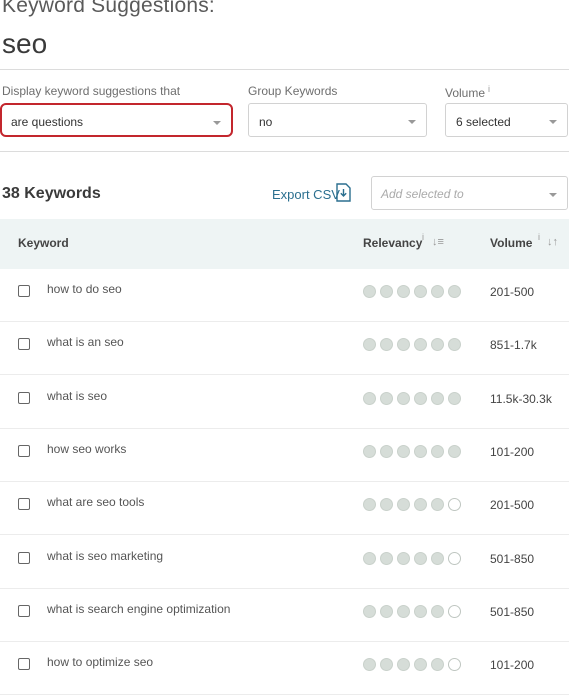 The image size is (569, 695). Describe the element at coordinates (139, 608) in the screenshot. I see `keyword-cell: what is search engine optimization` at that location.